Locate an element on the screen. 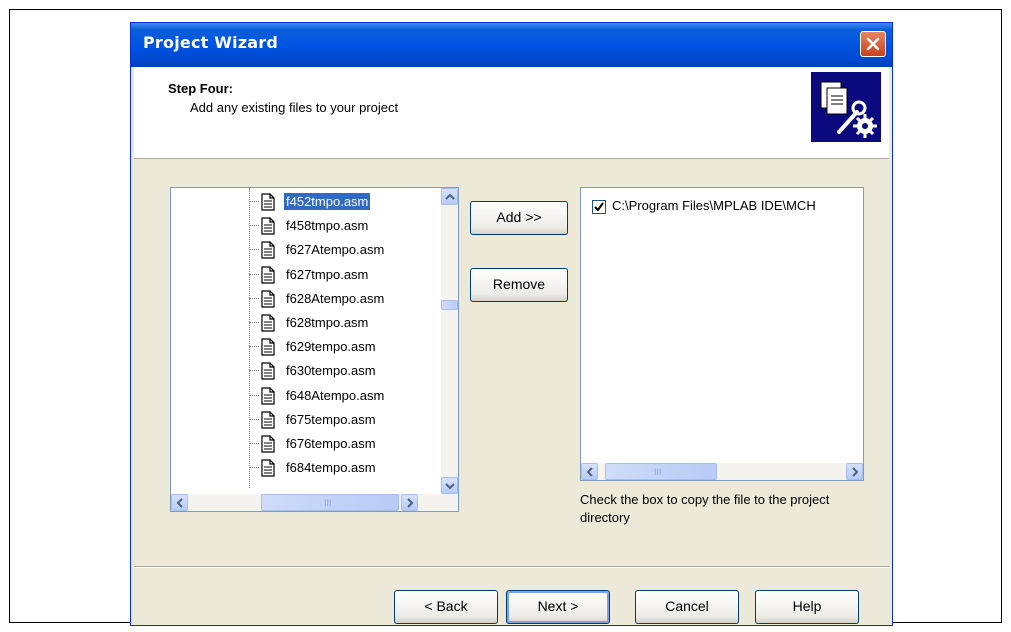 The height and width of the screenshot is (632, 1011). scroll-right-button is located at coordinates (409, 502).